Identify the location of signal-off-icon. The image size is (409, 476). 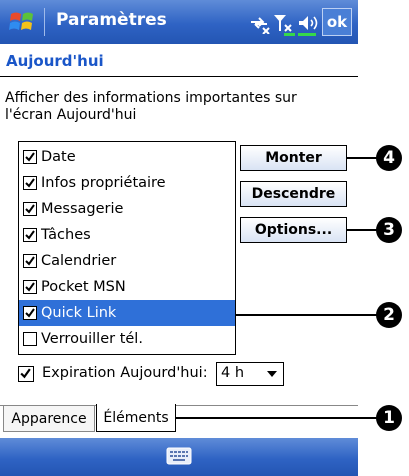
(284, 24).